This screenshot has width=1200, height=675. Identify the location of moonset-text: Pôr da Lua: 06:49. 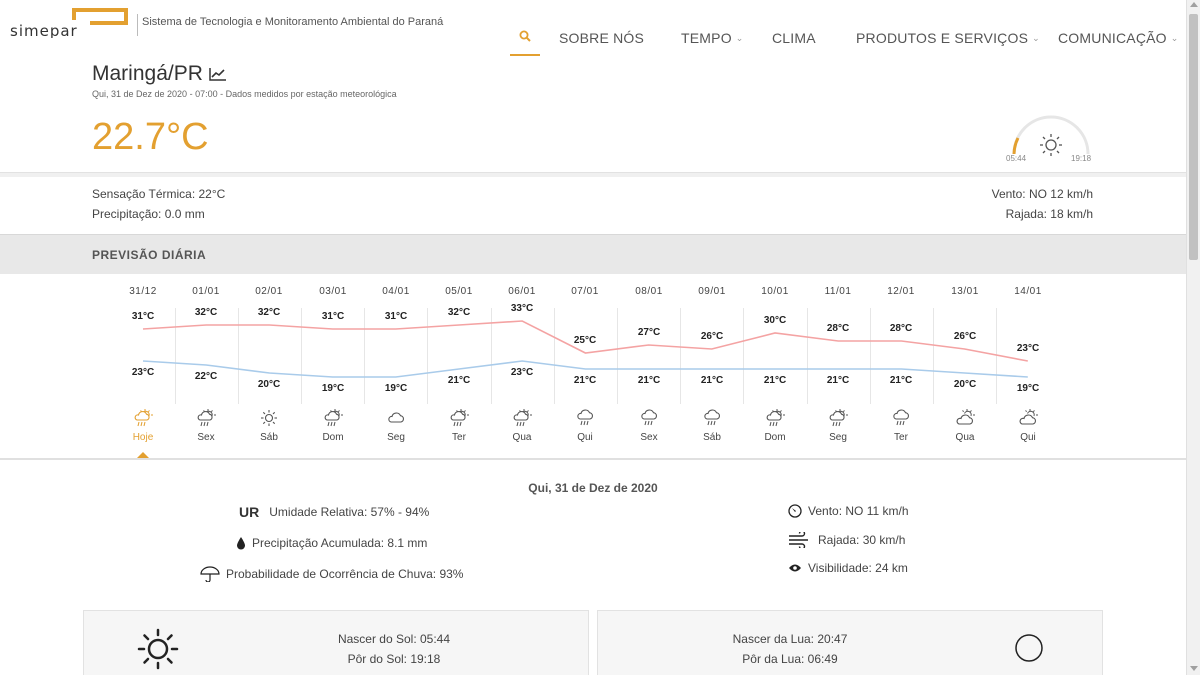
(790, 659).